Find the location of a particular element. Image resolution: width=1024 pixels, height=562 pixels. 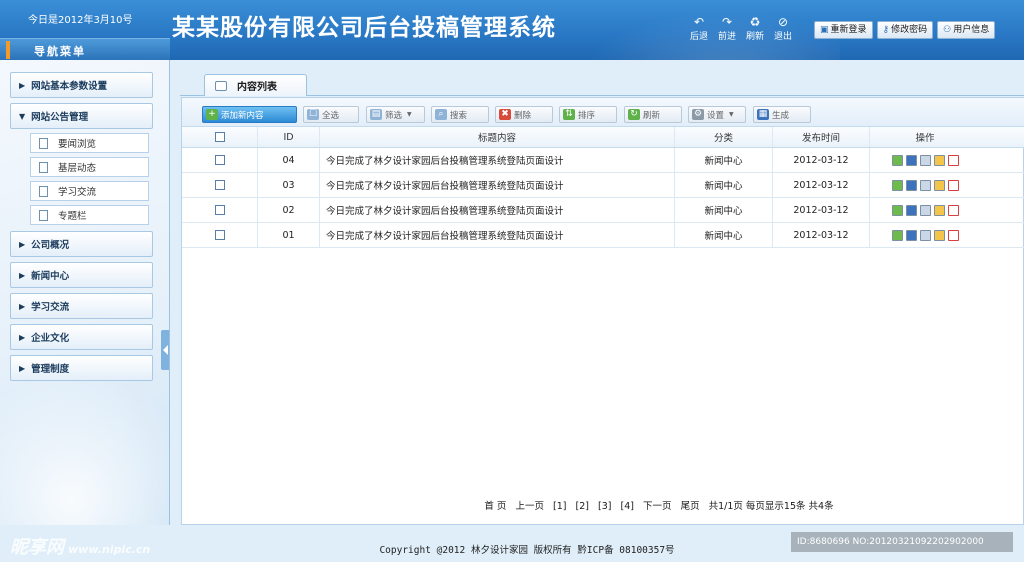

account-buttons: ▣ 重新登录 ⚷ 修改密码 ⚇ 用户信息 is located at coordinates (905, 30).